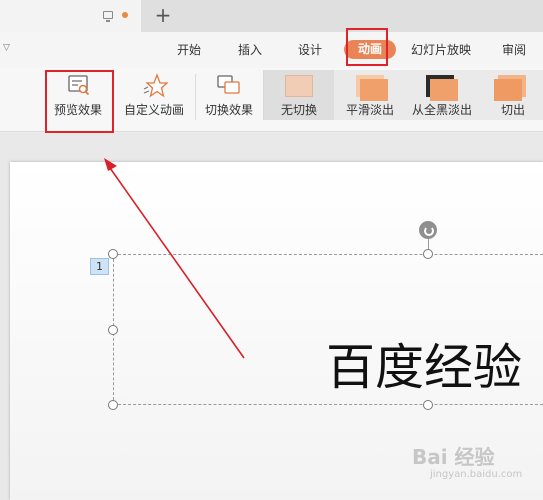 The height and width of the screenshot is (500, 543). Describe the element at coordinates (250, 50) in the screenshot. I see `menu-tab-insert: 插入` at that location.